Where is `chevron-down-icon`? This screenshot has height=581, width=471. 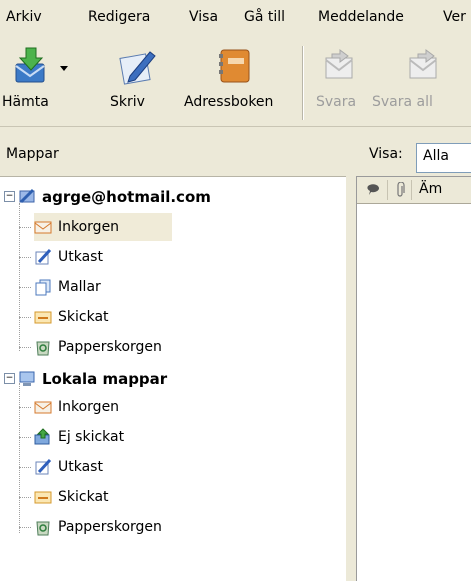
chevron-down-icon is located at coordinates (64, 69).